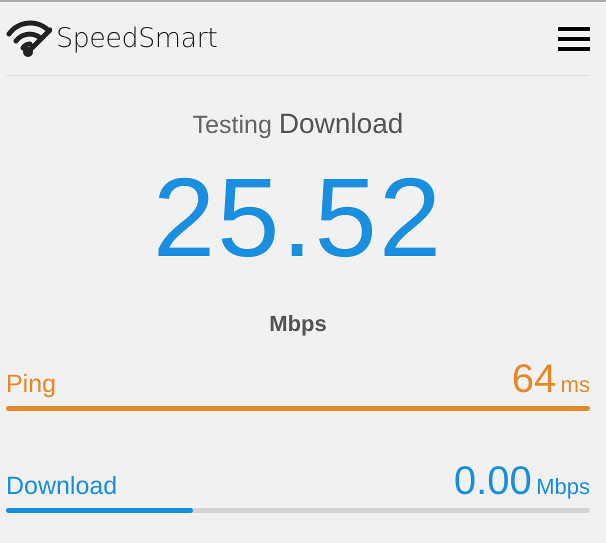 This screenshot has height=543, width=606. What do you see at coordinates (29, 39) in the screenshot?
I see `wifi-gauge-icon` at bounding box center [29, 39].